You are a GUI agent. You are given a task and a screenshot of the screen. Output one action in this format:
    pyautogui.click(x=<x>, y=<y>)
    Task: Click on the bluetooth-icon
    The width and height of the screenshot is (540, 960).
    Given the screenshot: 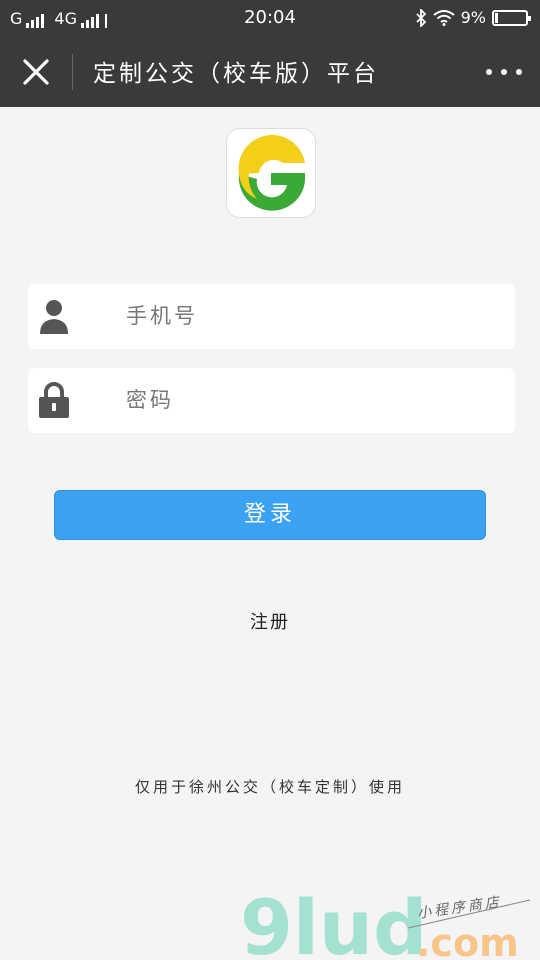 What is the action you would take?
    pyautogui.click(x=420, y=17)
    